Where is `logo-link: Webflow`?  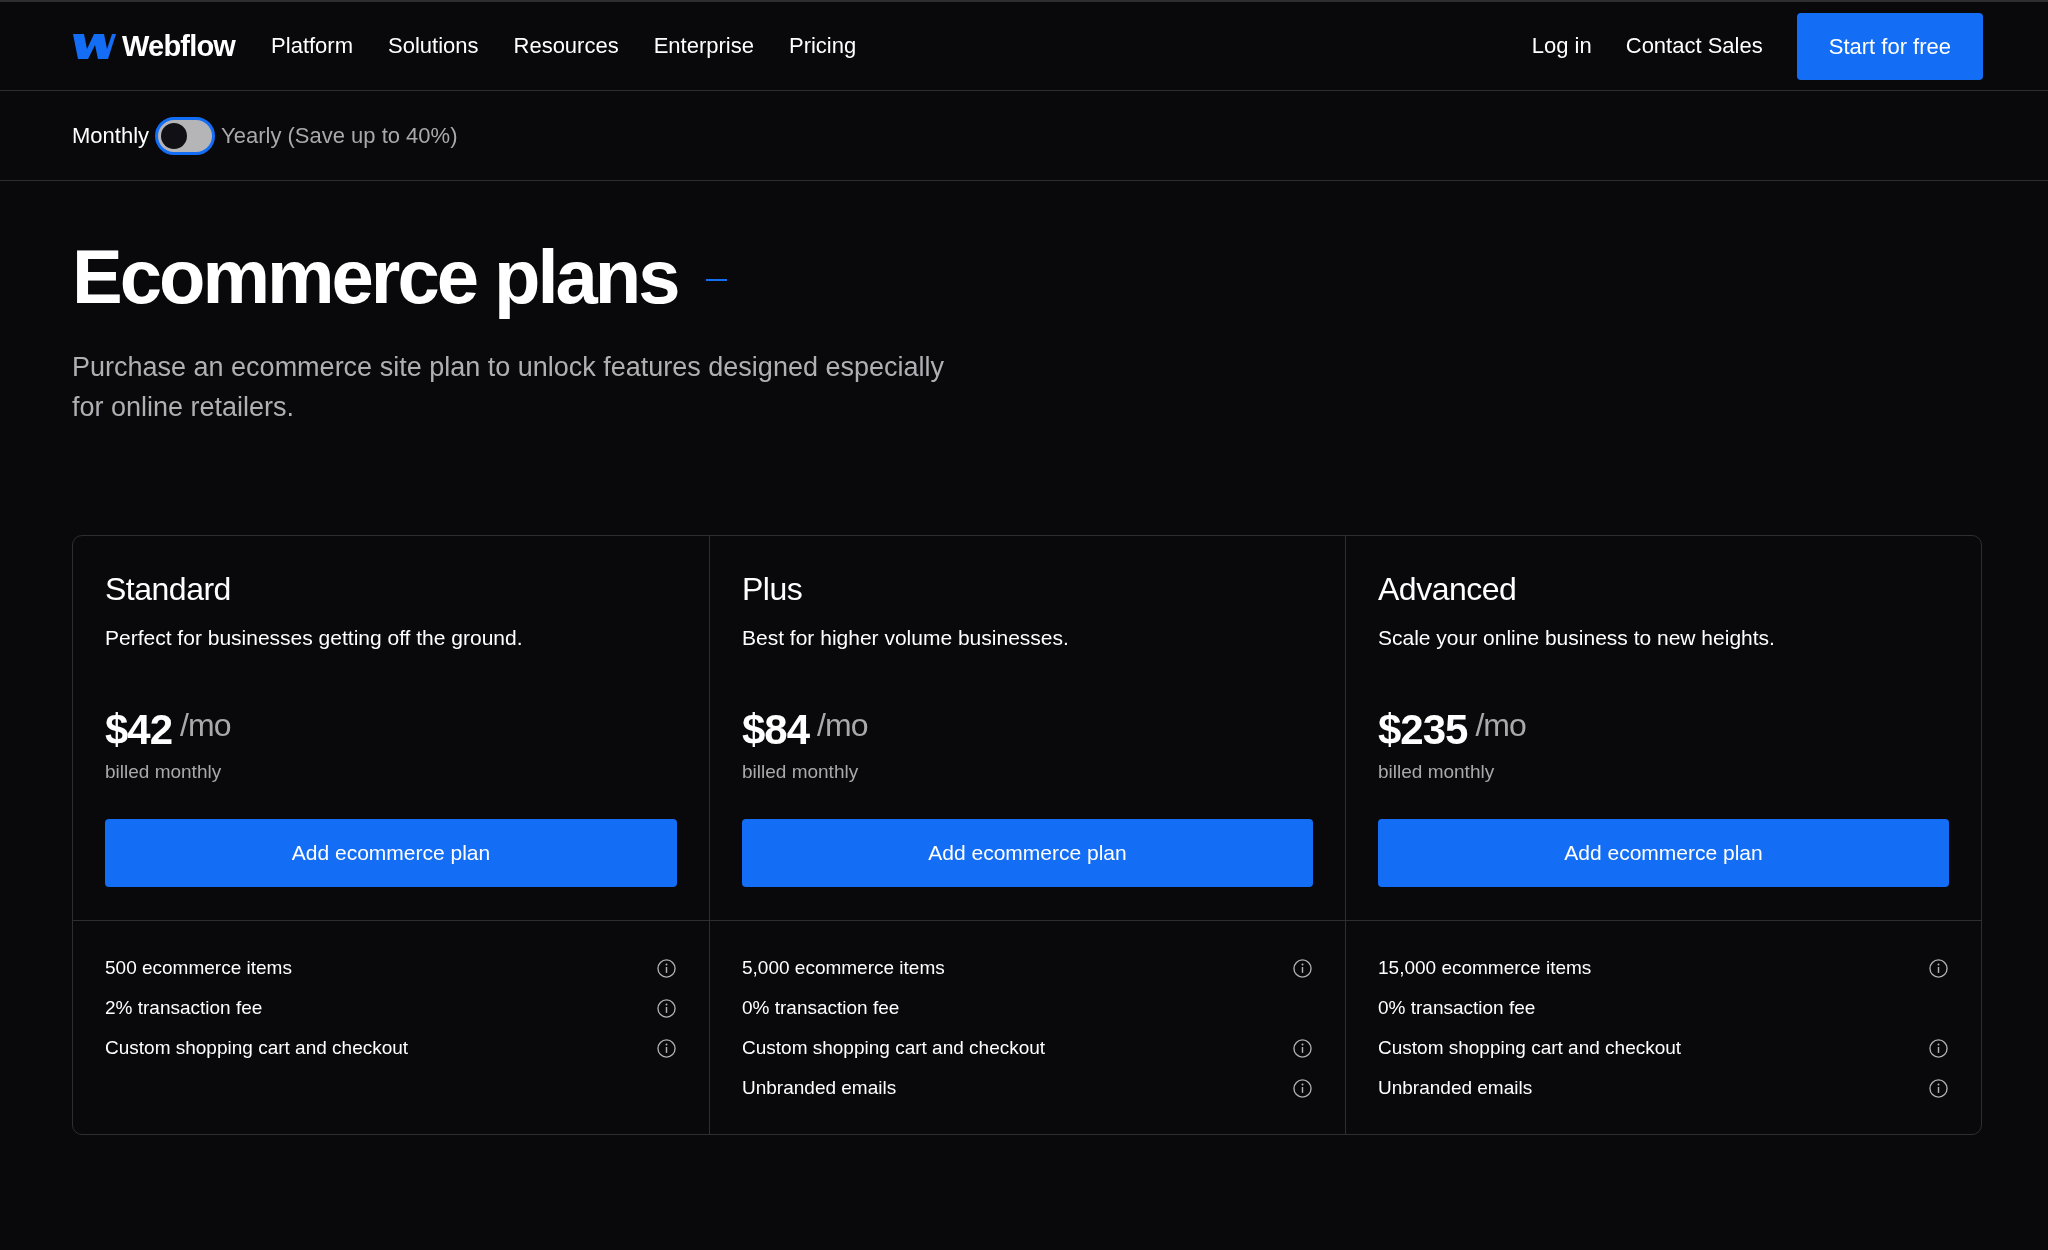 logo-link: Webflow is located at coordinates (154, 46).